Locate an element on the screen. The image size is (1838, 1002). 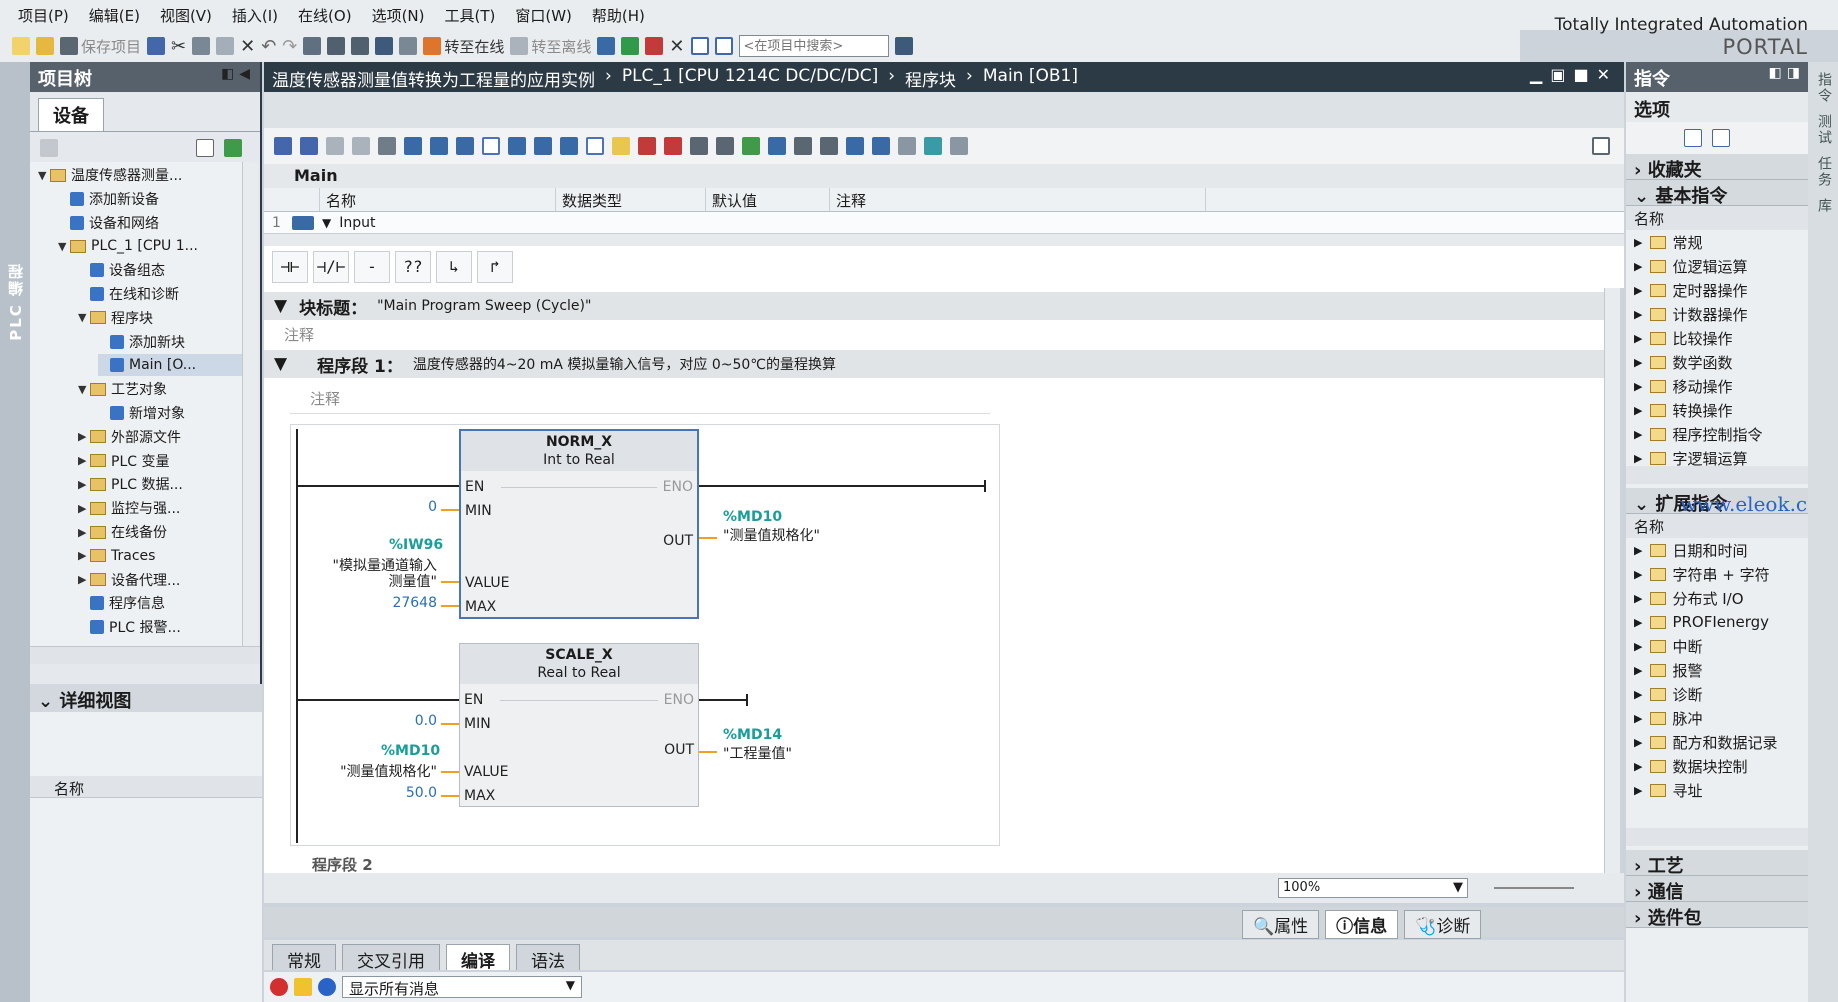
zoom-slider is located at coordinates (1534, 888).